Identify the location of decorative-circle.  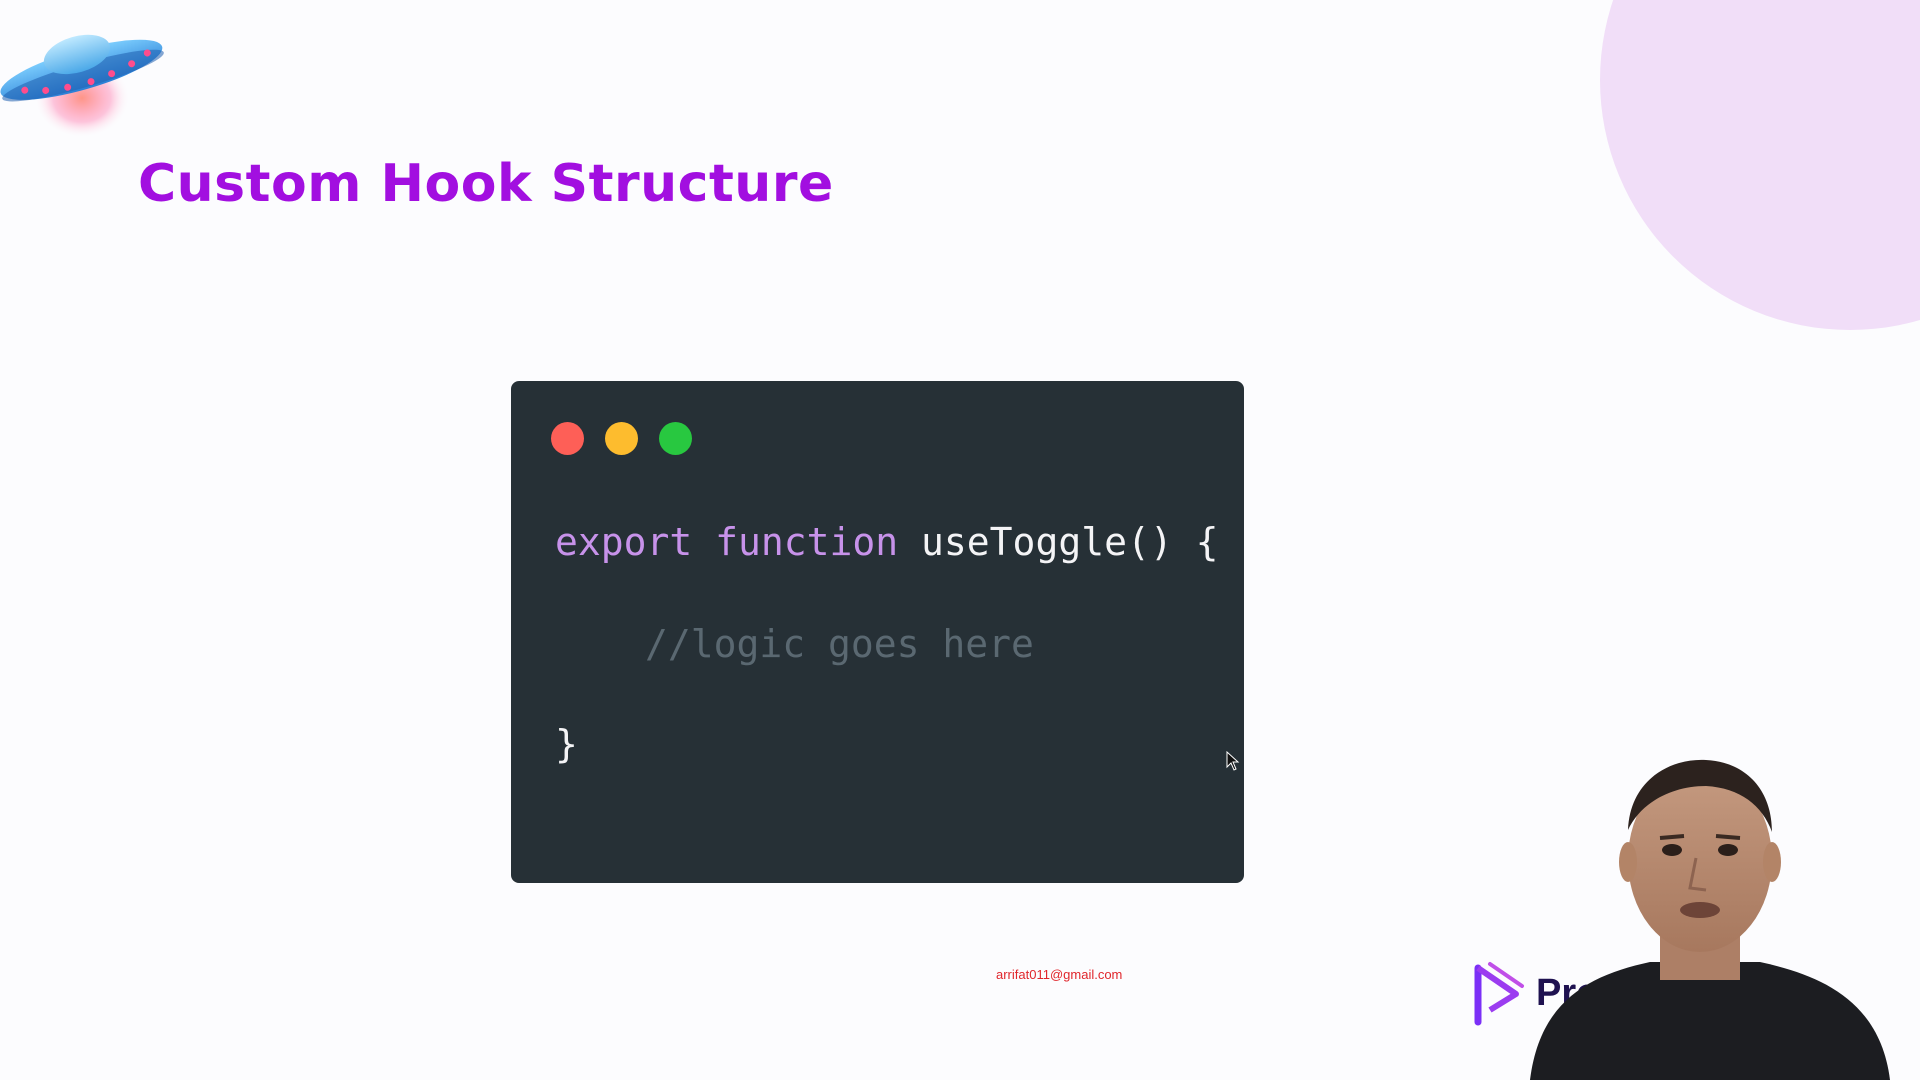
(1760, 165).